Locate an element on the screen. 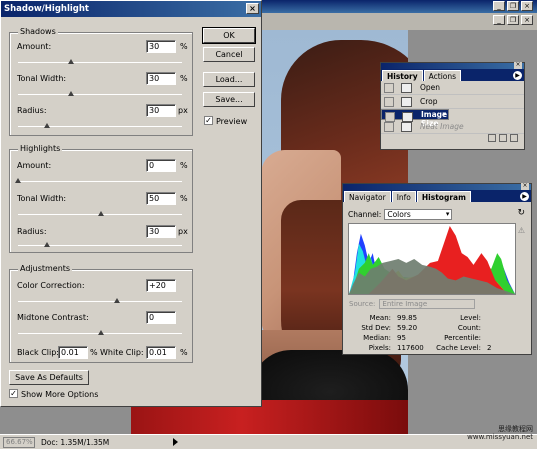  histogram-graph is located at coordinates (432, 259).